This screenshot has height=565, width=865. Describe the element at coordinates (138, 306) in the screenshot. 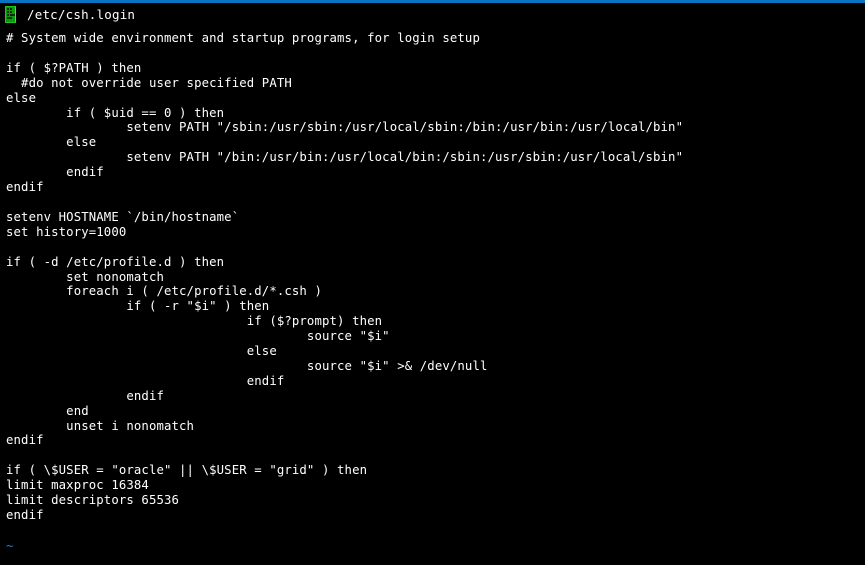

I see `code-line: if ( -r "$i" ) then` at that location.